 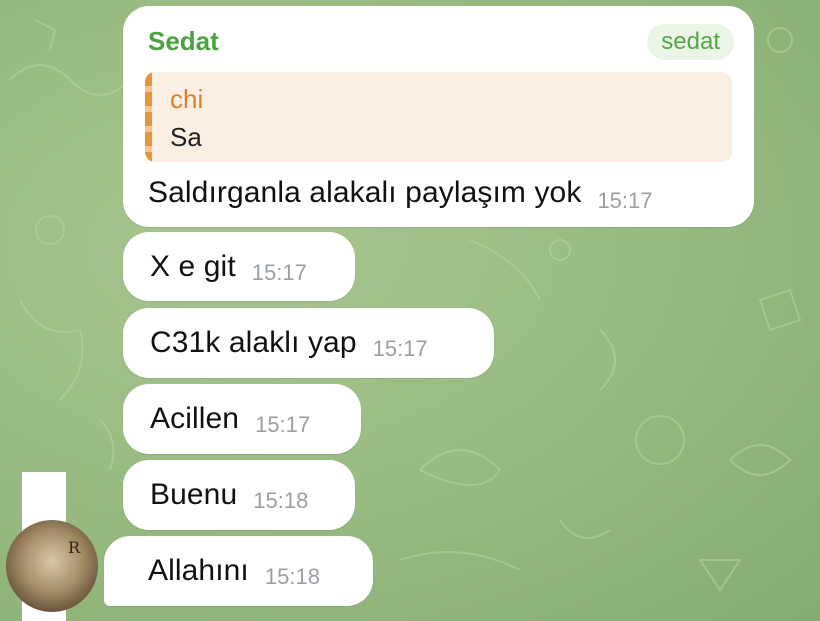 I want to click on message-text: X e git, so click(x=193, y=266).